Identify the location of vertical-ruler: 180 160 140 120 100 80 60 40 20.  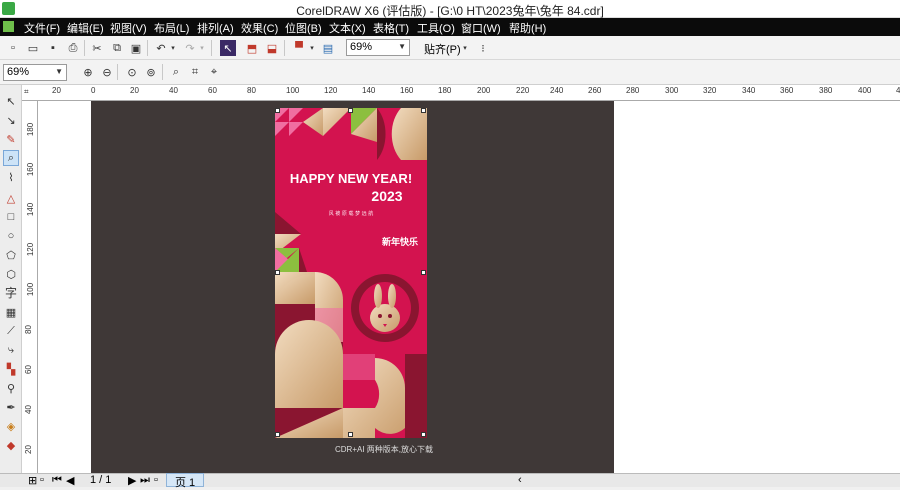
(30, 287).